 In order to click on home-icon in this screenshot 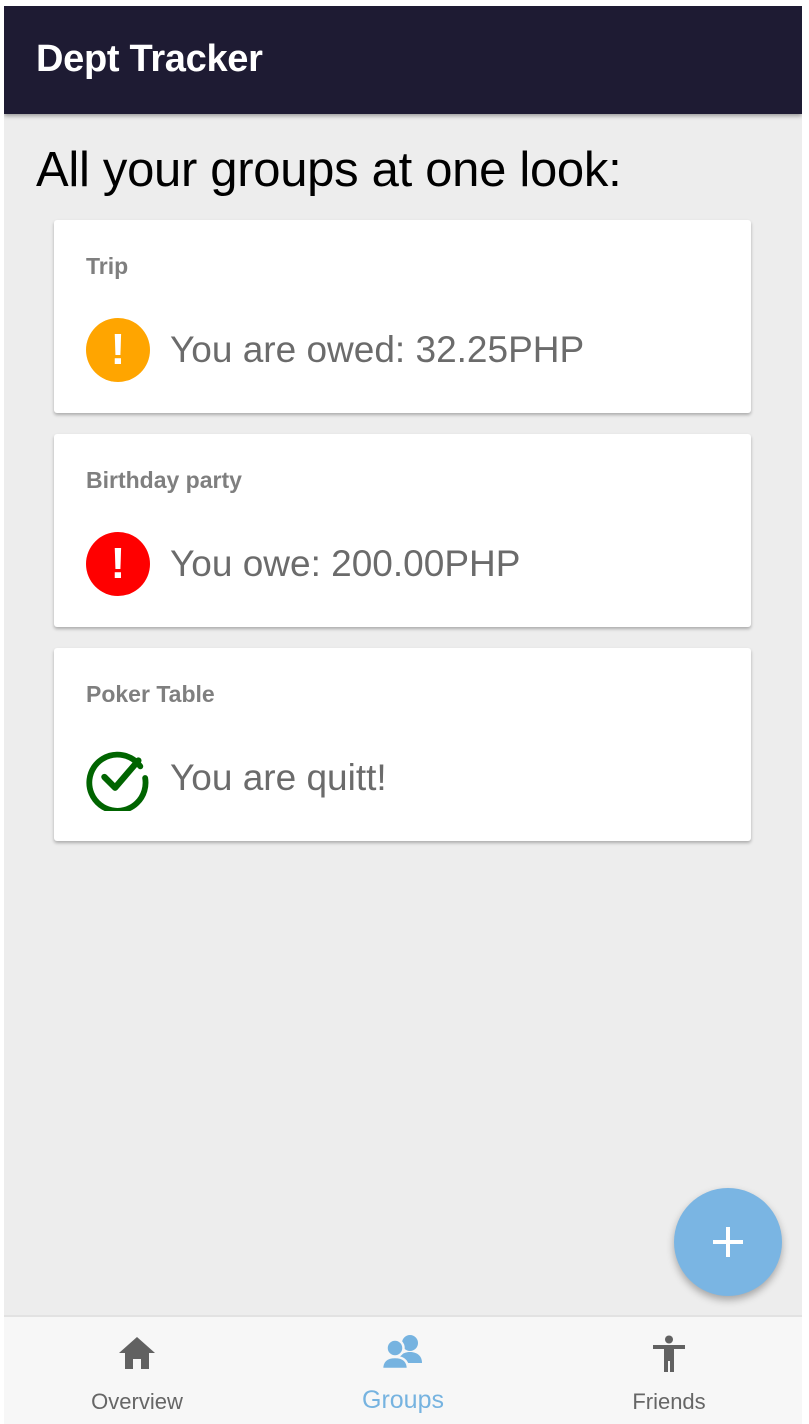, I will do `click(137, 1353)`.